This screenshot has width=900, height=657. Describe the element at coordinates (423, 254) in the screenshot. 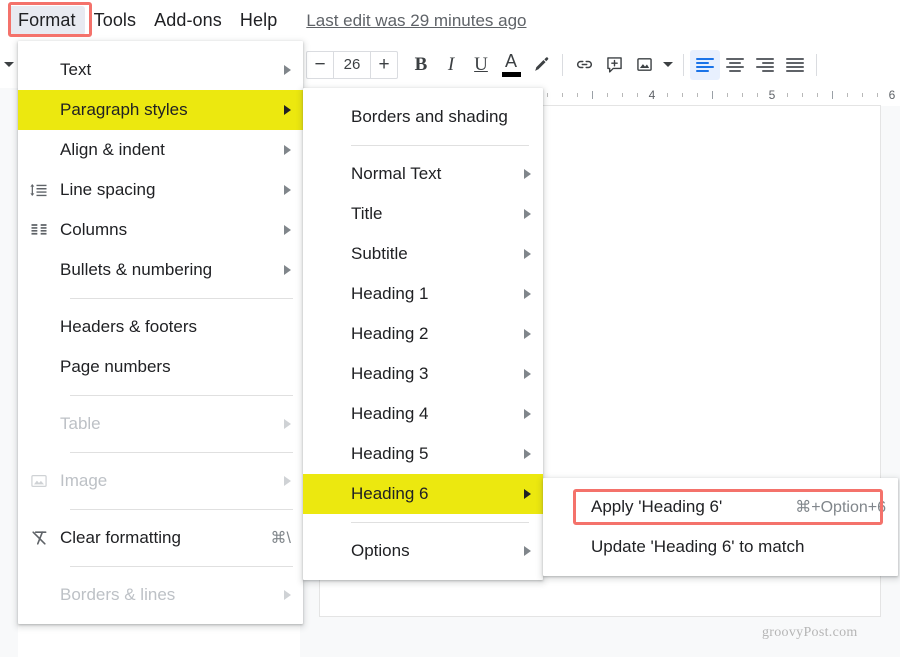

I see `paragraph-style-item-subtitle: Subtitle` at that location.